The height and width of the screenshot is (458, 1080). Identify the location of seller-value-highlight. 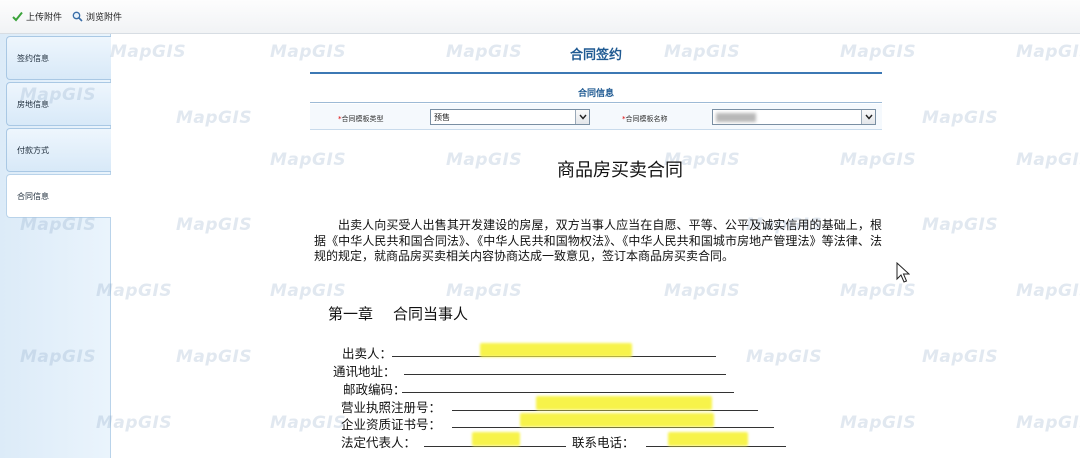
(556, 350).